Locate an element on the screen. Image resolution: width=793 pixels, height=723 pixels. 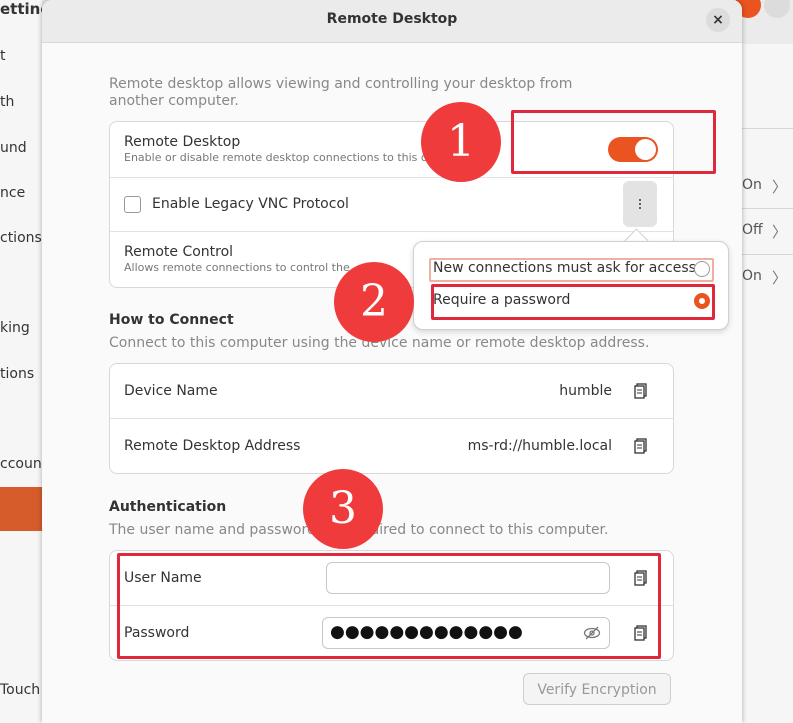
bg-sidebar-item: ctions is located at coordinates (21, 238).